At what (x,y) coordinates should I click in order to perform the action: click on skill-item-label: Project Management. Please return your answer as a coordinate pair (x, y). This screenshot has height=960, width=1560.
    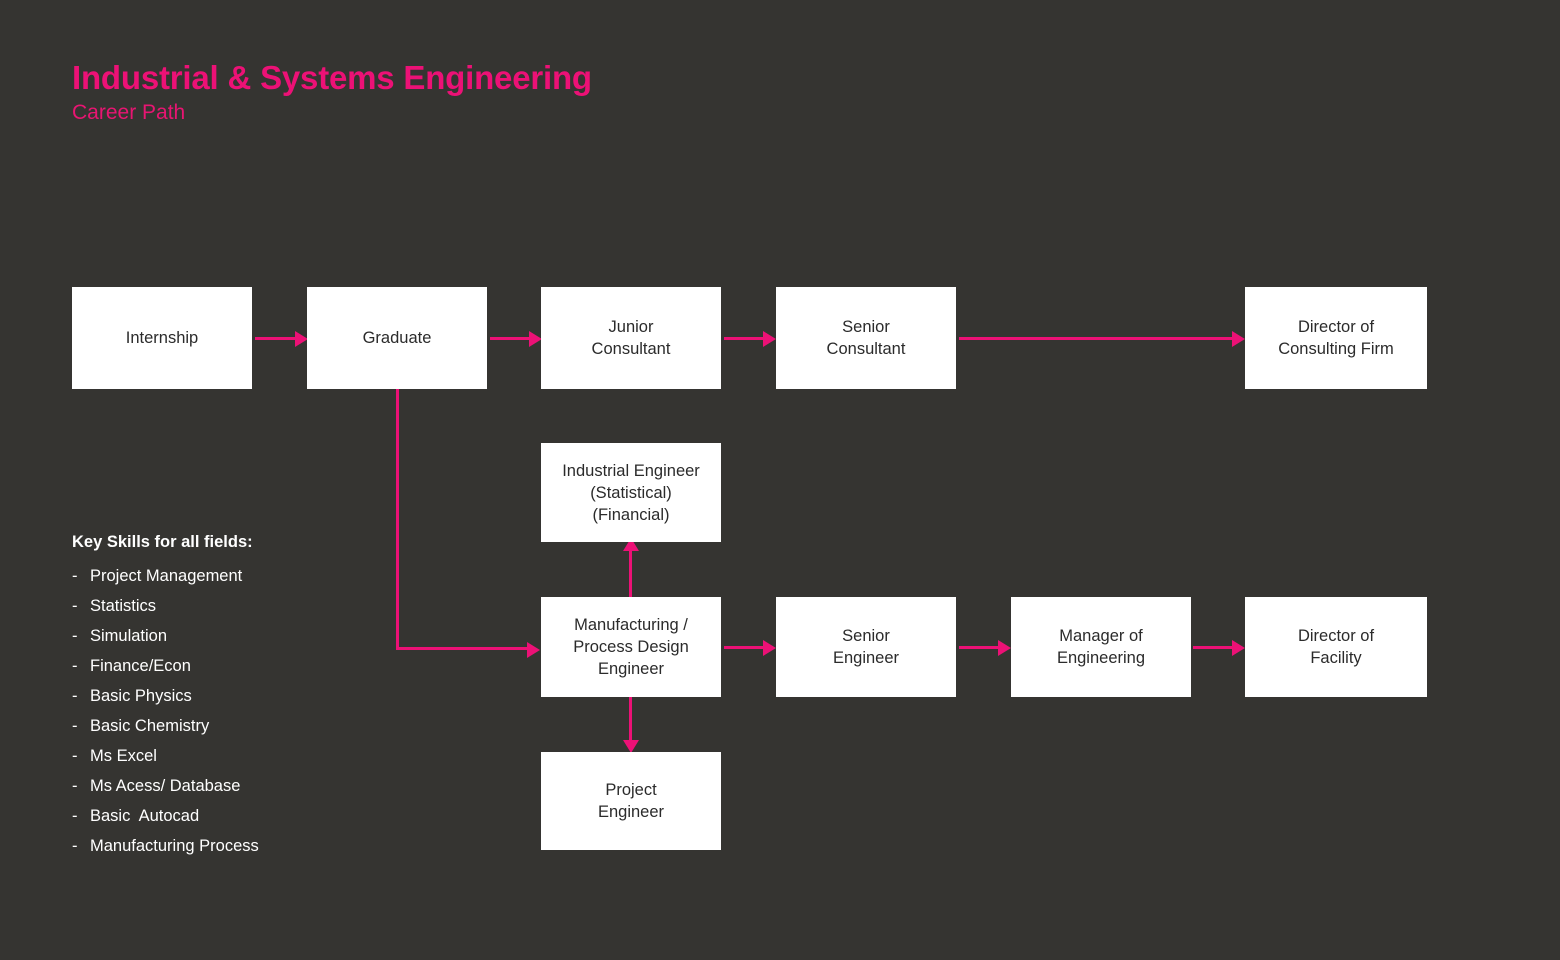
    Looking at the image, I should click on (166, 576).